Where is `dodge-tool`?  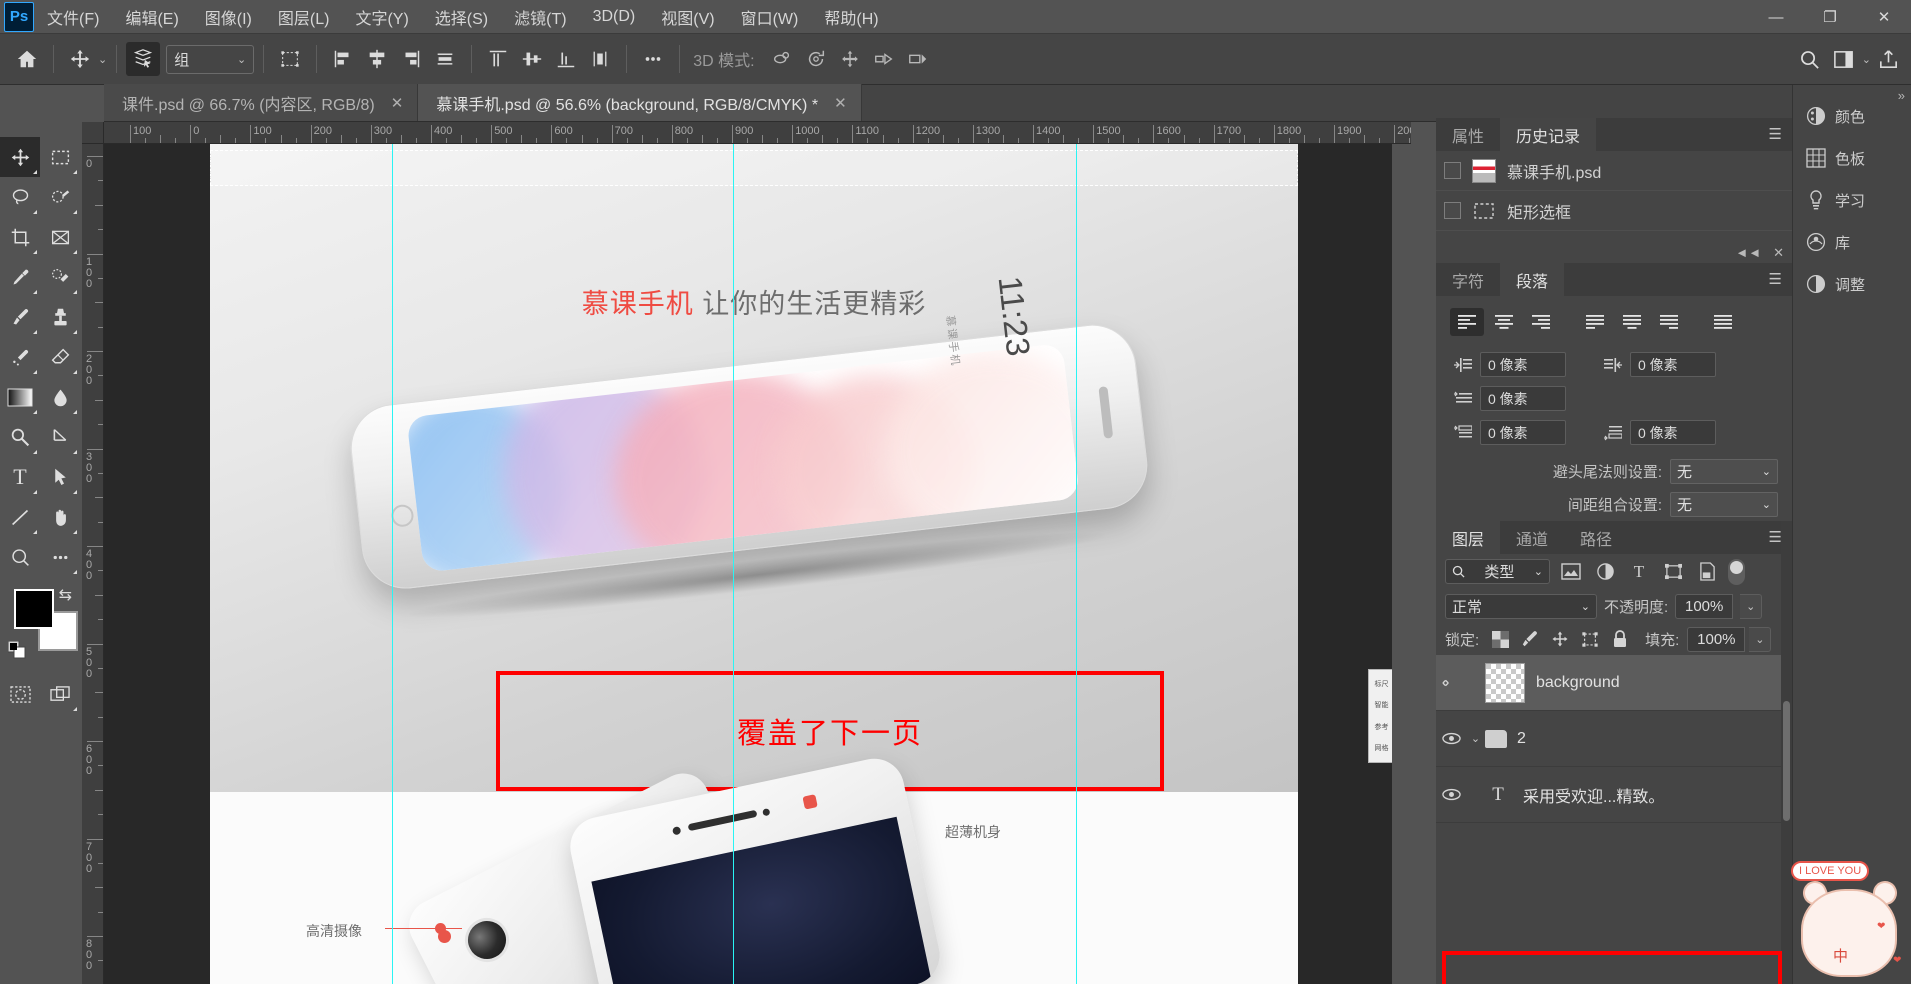
dodge-tool is located at coordinates (20, 437).